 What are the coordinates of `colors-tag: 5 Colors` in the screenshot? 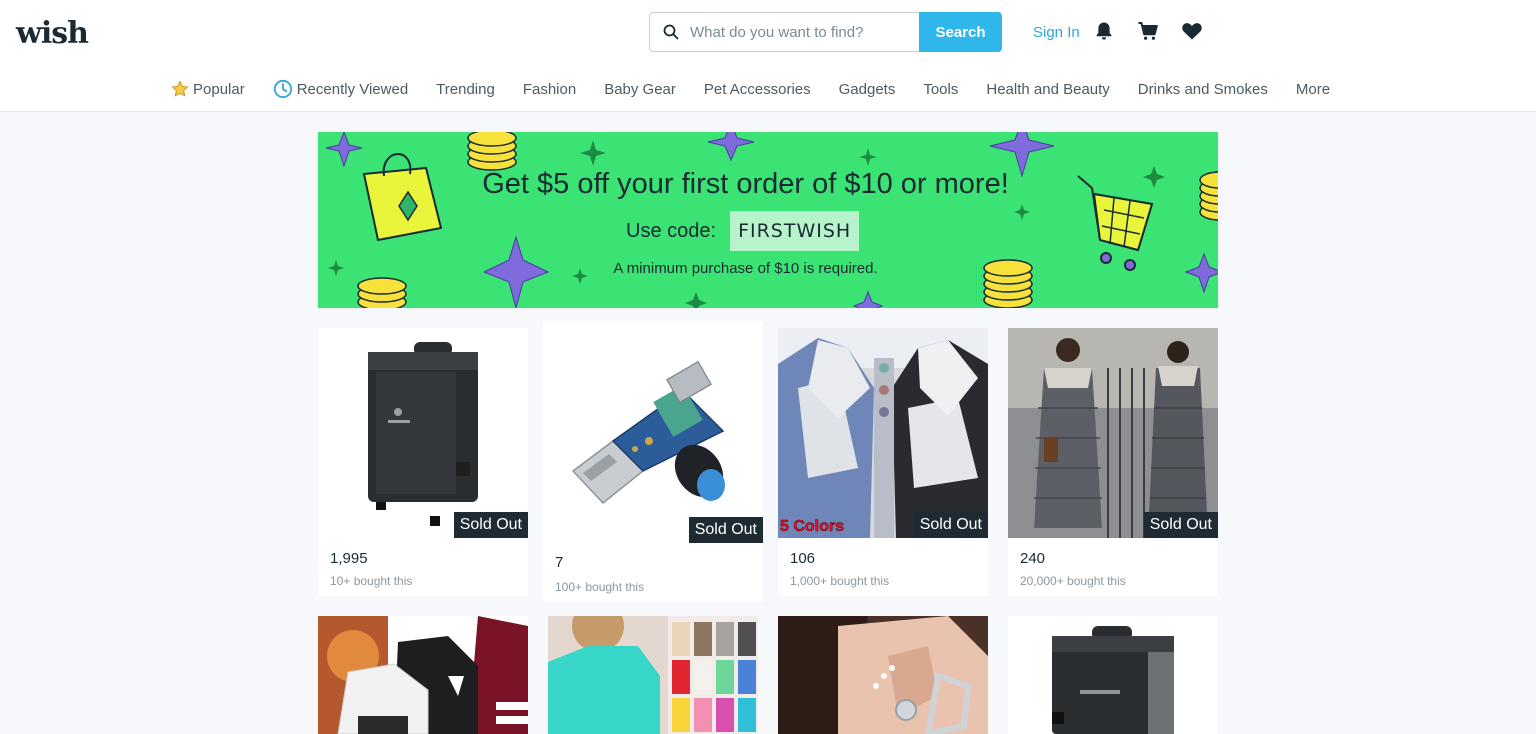 It's located at (812, 527).